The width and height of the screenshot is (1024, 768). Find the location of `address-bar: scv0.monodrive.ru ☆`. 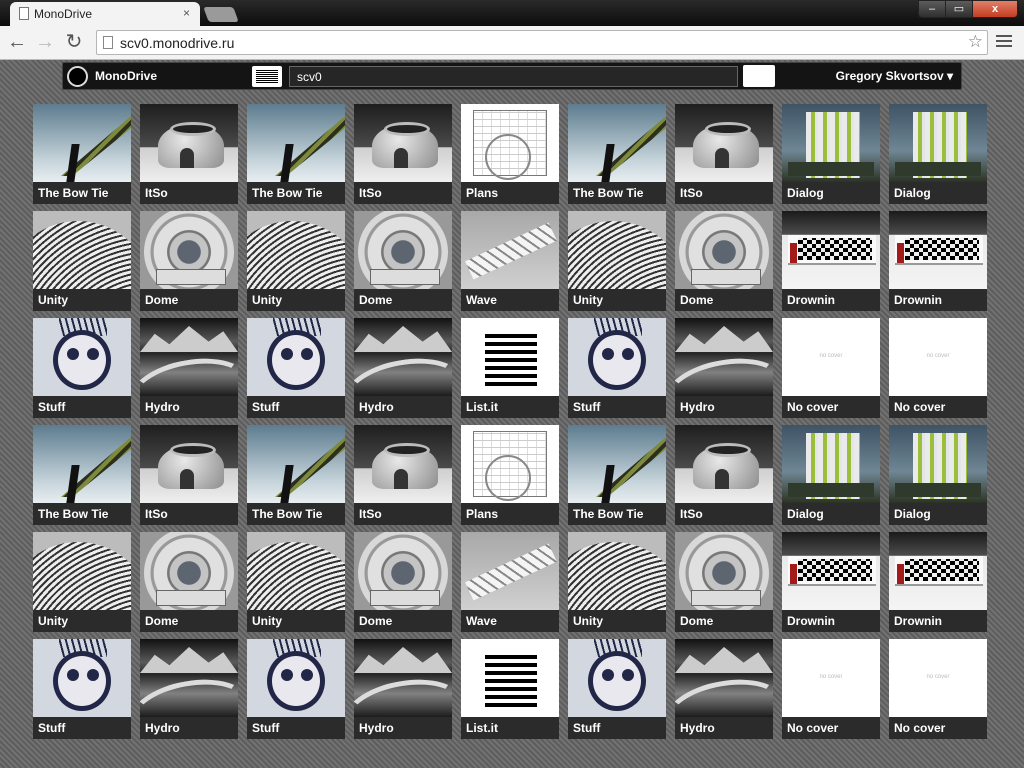

address-bar: scv0.monodrive.ru ☆ is located at coordinates (542, 42).